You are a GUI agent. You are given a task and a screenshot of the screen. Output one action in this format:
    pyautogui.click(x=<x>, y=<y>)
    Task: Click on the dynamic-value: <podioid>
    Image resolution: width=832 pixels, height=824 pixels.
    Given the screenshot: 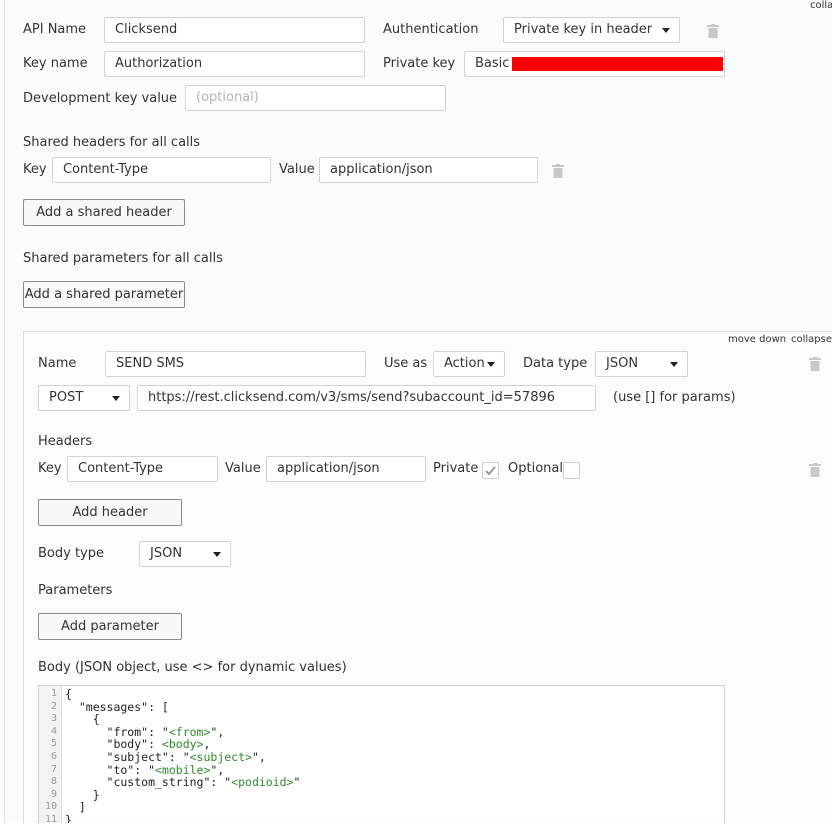 What is the action you would take?
    pyautogui.click(x=262, y=782)
    